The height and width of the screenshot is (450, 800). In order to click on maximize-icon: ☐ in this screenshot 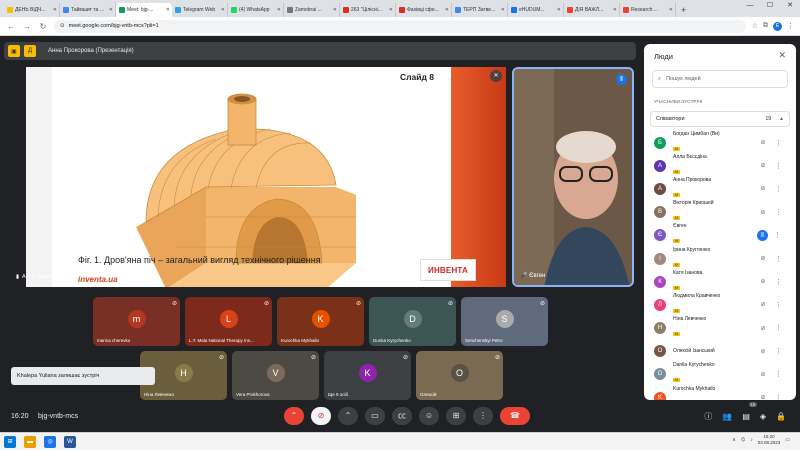, I will do `click(770, 7)`.